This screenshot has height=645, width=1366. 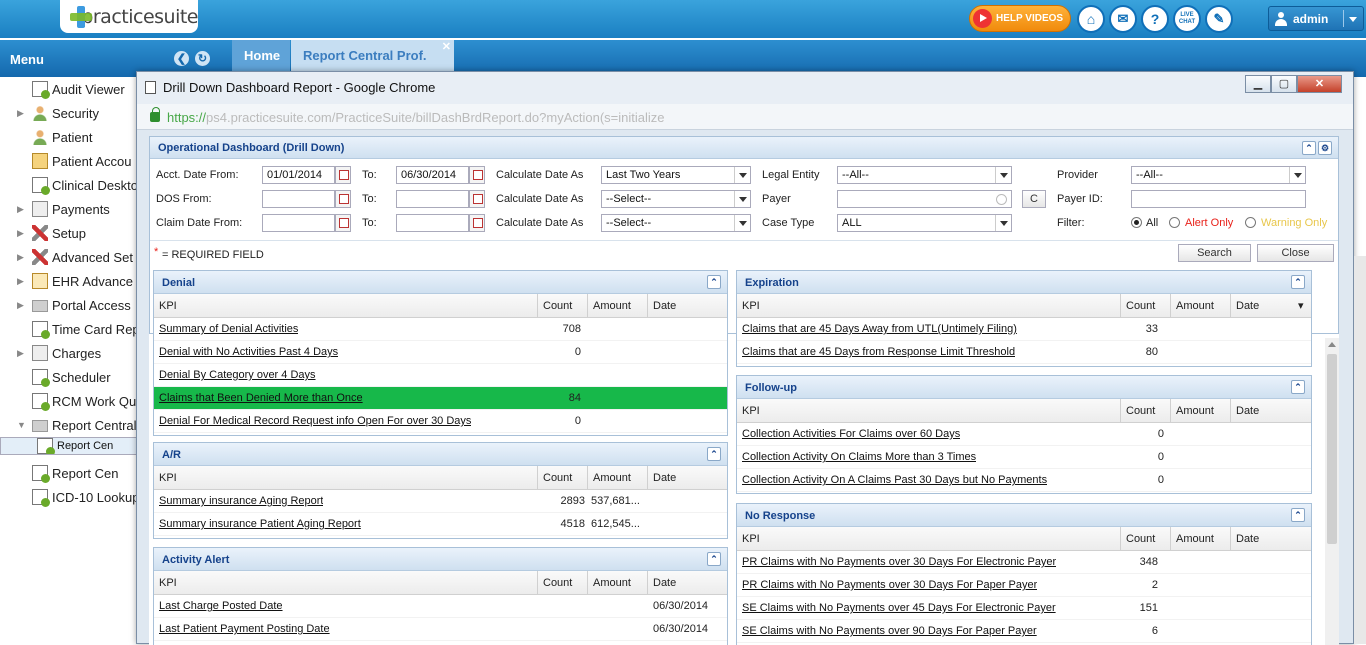 I want to click on claim-date-from-input, so click(x=298, y=223).